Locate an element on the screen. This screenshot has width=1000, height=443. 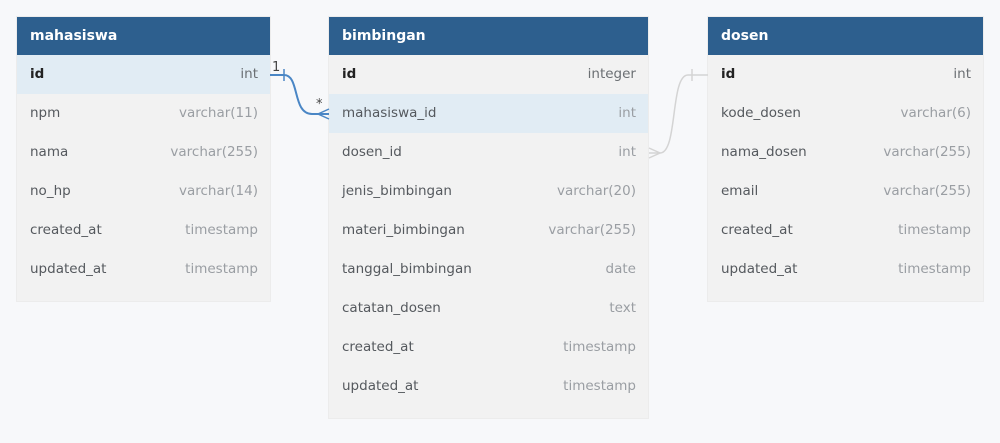
relation-dosen-bimbingan is located at coordinates (678, 114).